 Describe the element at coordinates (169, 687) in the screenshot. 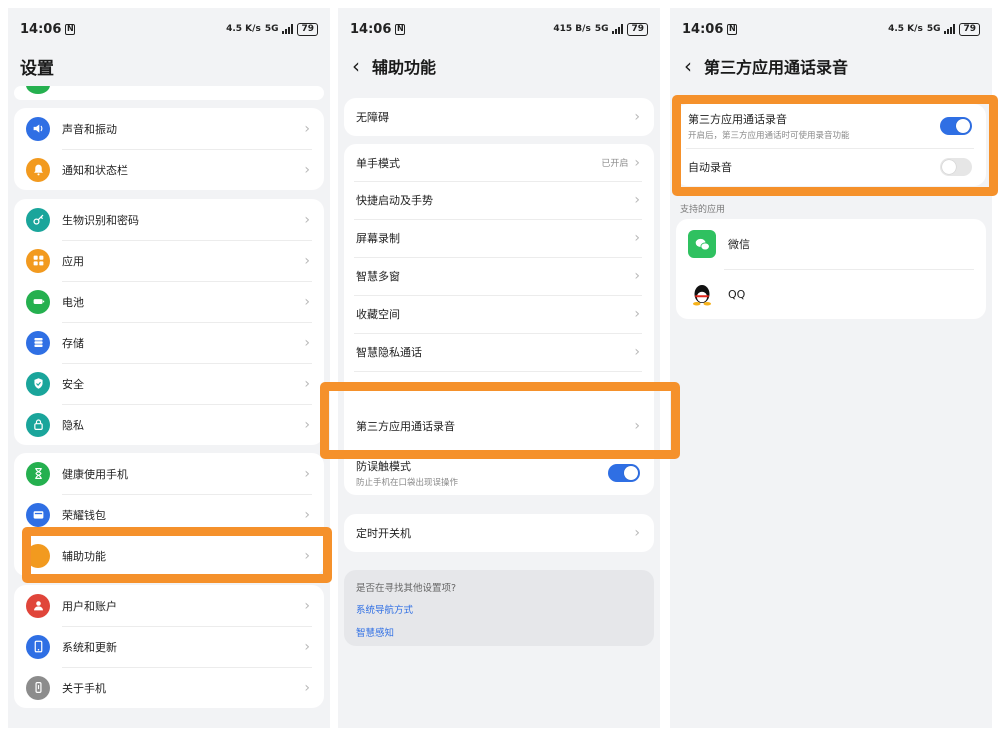

I see `settings-item-about-phone: 关于手机 ›` at that location.